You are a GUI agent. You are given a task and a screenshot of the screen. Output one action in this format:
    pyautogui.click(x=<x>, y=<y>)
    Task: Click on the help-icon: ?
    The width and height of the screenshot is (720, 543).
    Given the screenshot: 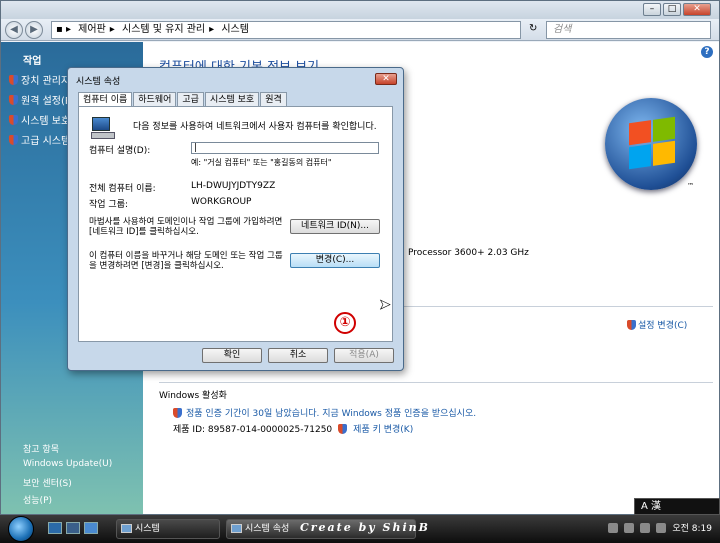 What is the action you would take?
    pyautogui.click(x=707, y=52)
    